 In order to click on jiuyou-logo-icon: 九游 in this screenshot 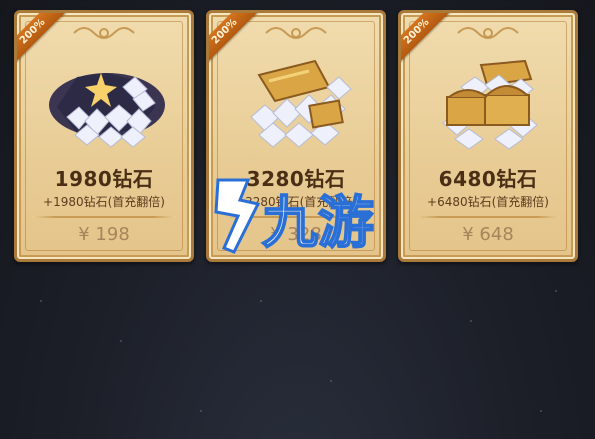, I will do `click(294, 217)`.